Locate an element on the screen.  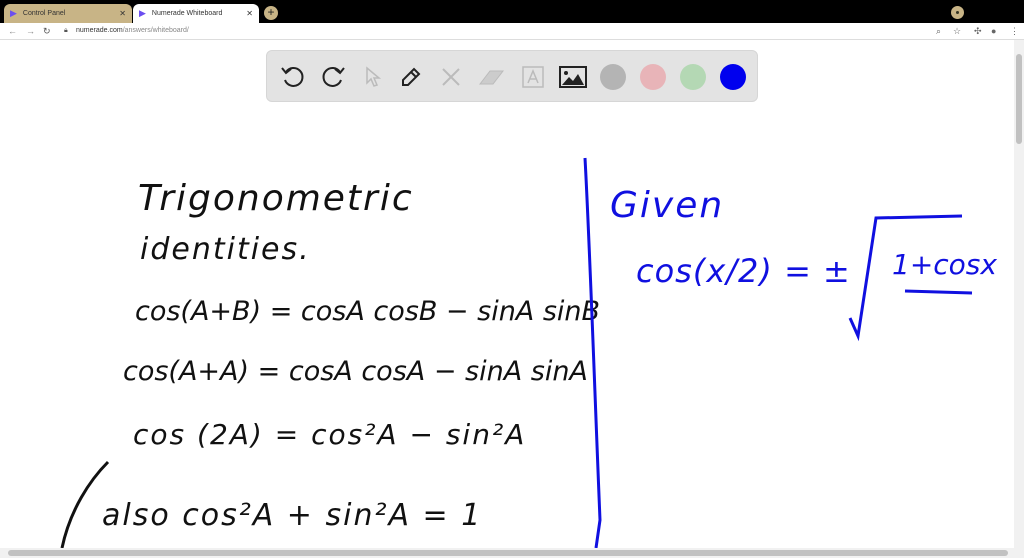
black-curve-stroke is located at coordinates (85, 504).